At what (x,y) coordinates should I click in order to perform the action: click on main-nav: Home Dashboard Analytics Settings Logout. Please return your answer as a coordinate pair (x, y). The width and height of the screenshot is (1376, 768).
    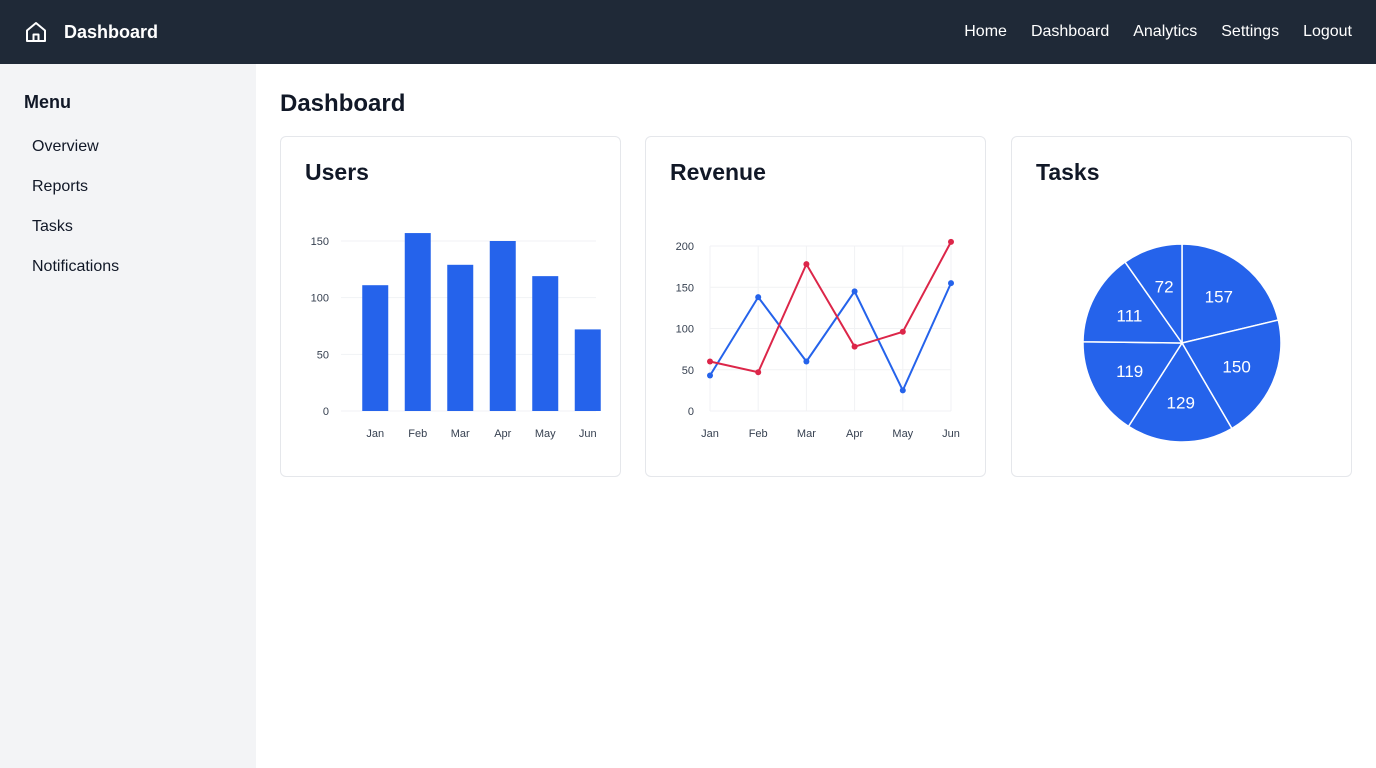
    Looking at the image, I should click on (1158, 32).